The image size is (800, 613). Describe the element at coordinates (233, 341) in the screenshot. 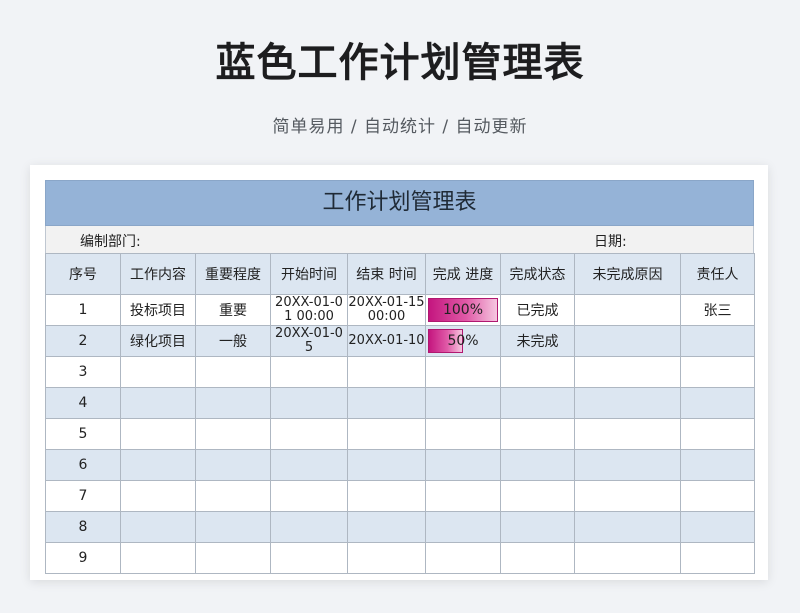

I see `cell-importance: 一般` at that location.